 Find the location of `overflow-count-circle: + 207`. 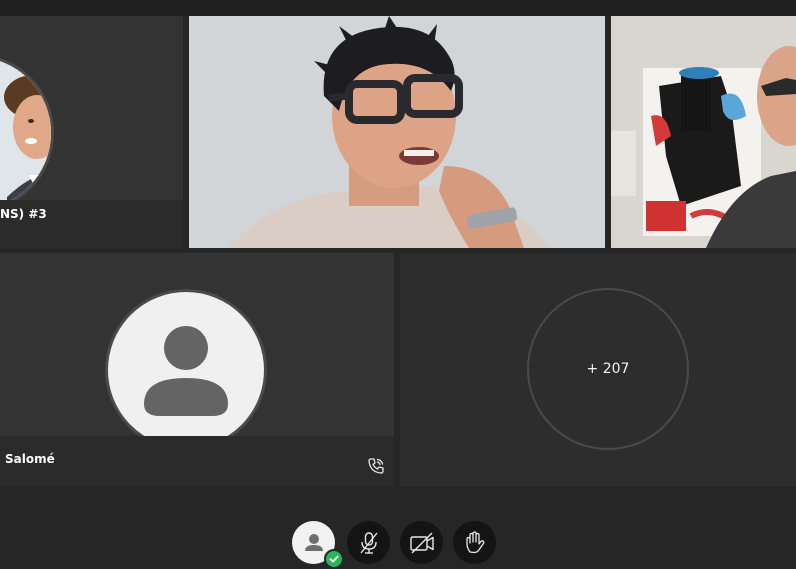

overflow-count-circle: + 207 is located at coordinates (608, 369).